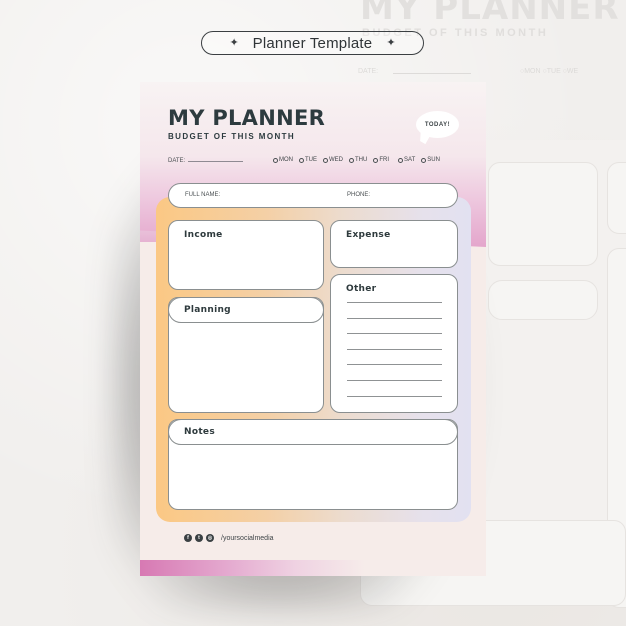 This screenshot has width=626, height=626. What do you see at coordinates (543, 300) in the screenshot?
I see `ghost-box-planning` at bounding box center [543, 300].